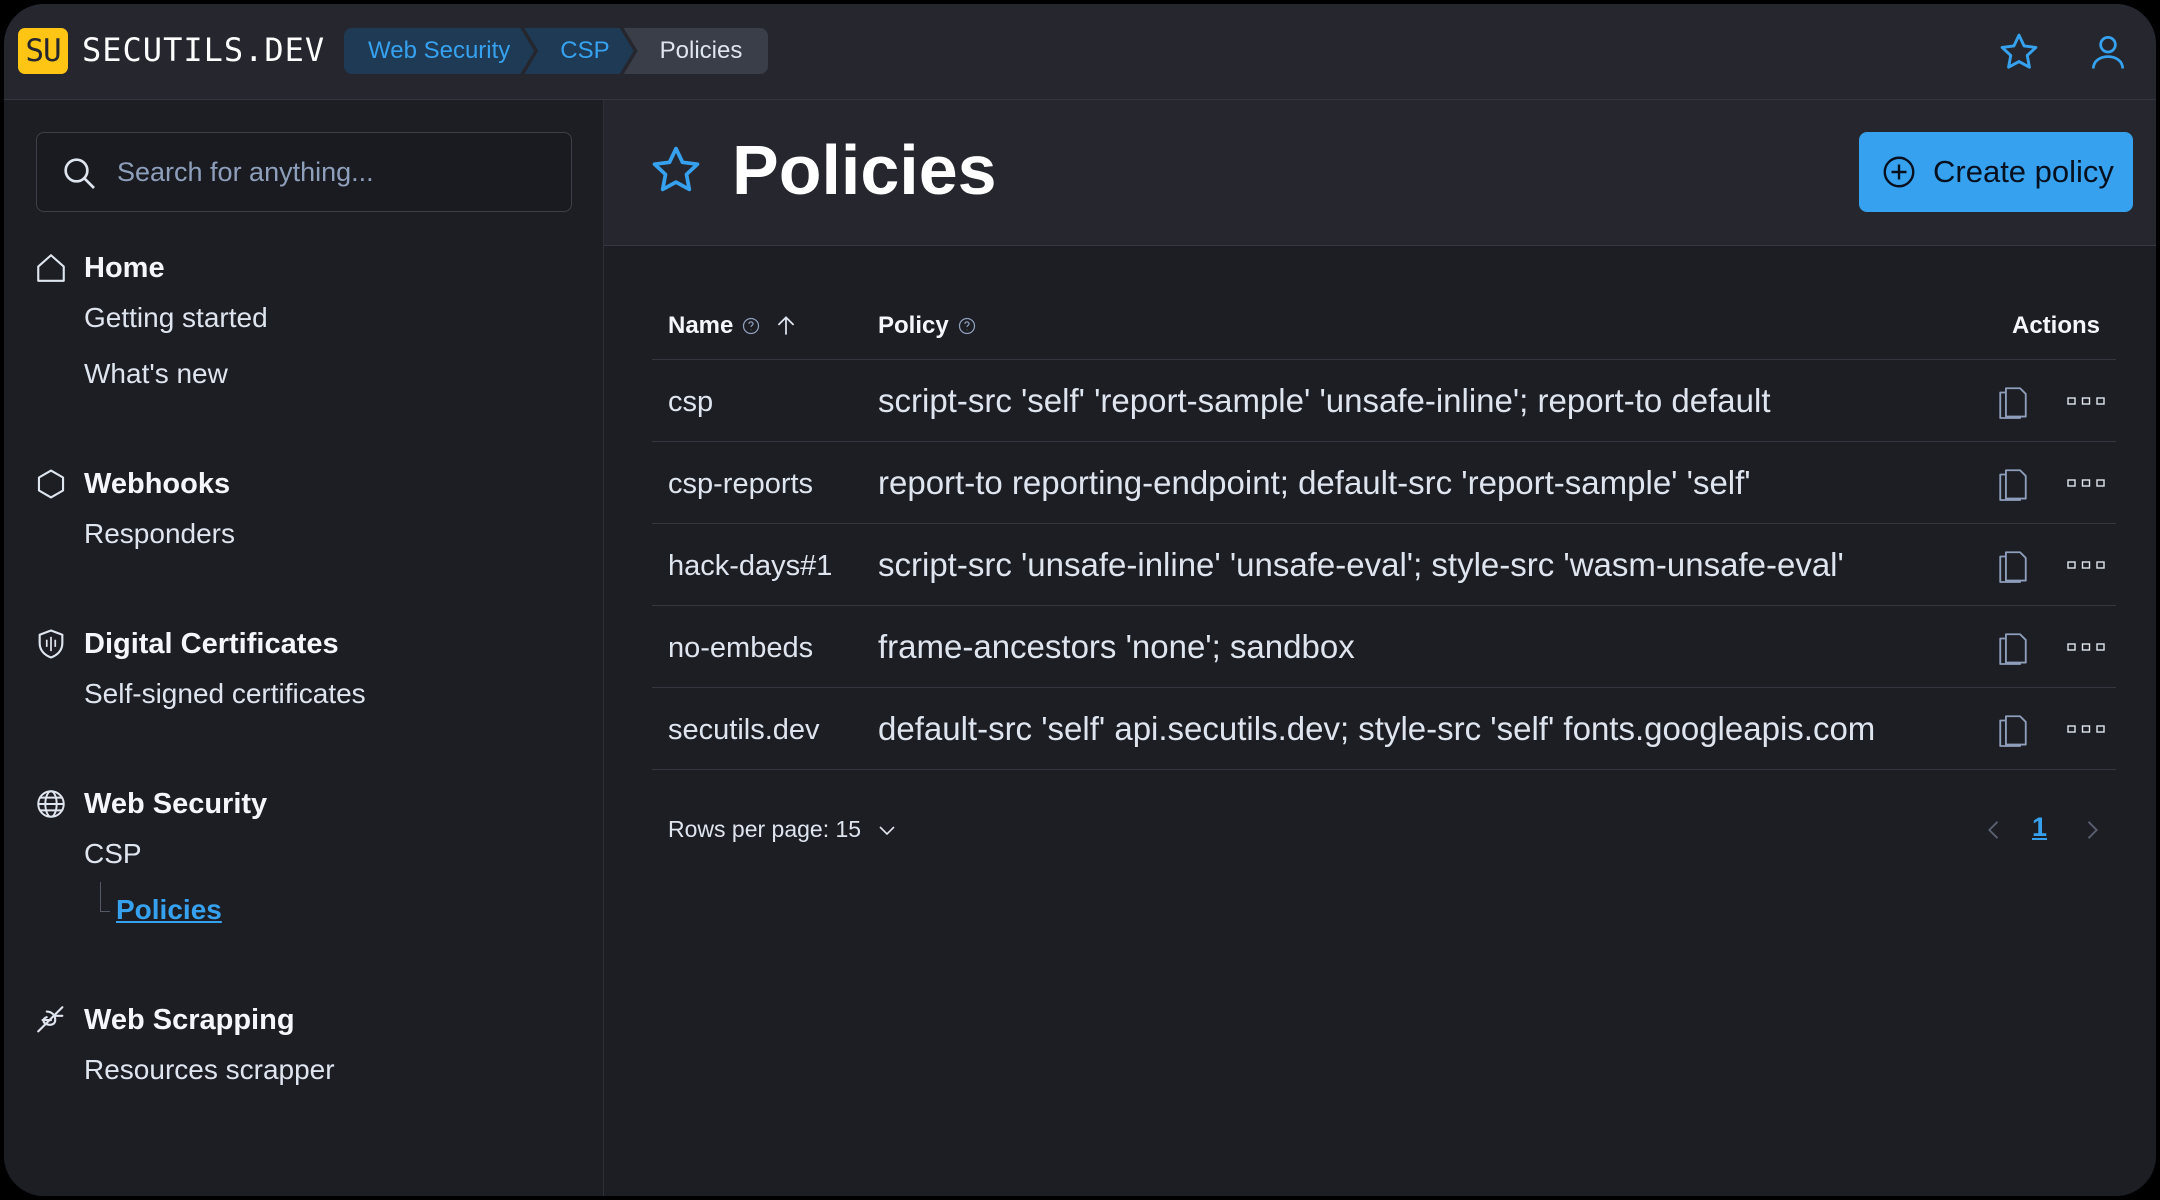 The width and height of the screenshot is (2160, 1200). What do you see at coordinates (2108, 52) in the screenshot?
I see `user-icon` at bounding box center [2108, 52].